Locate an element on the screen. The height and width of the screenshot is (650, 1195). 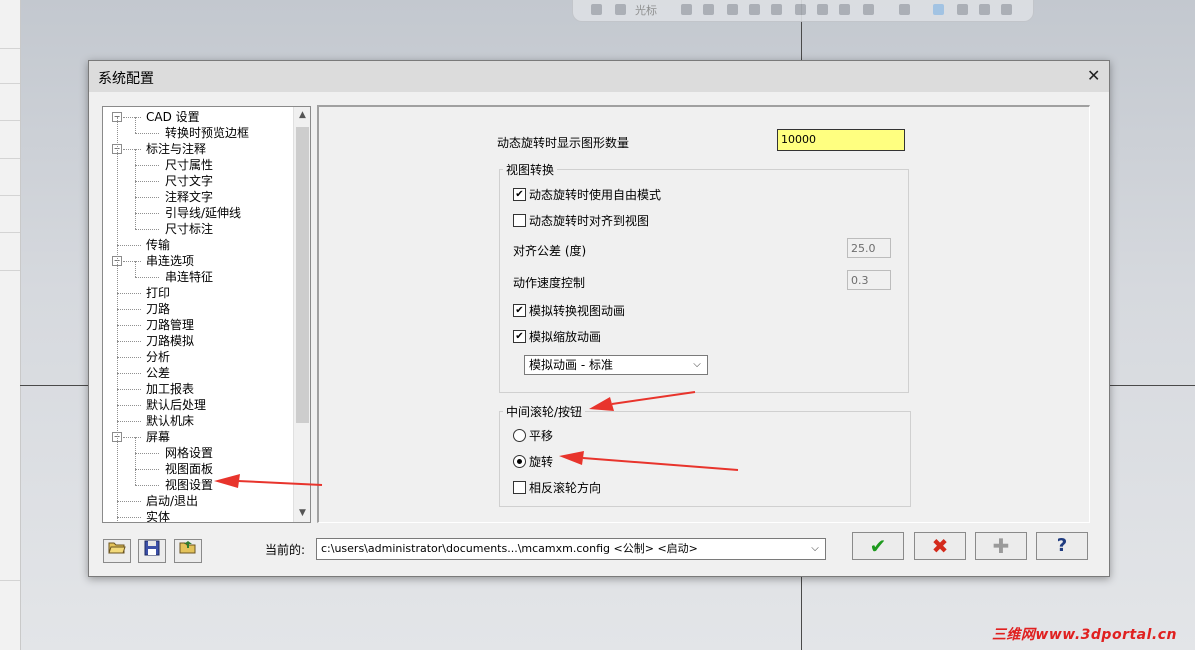
close-button: ✕ is located at coordinates (1092, 76).